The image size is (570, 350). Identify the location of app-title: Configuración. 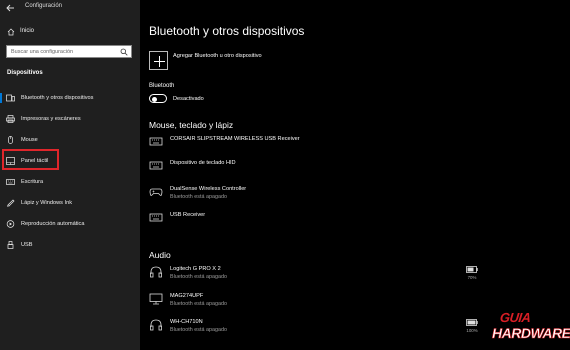
(44, 6).